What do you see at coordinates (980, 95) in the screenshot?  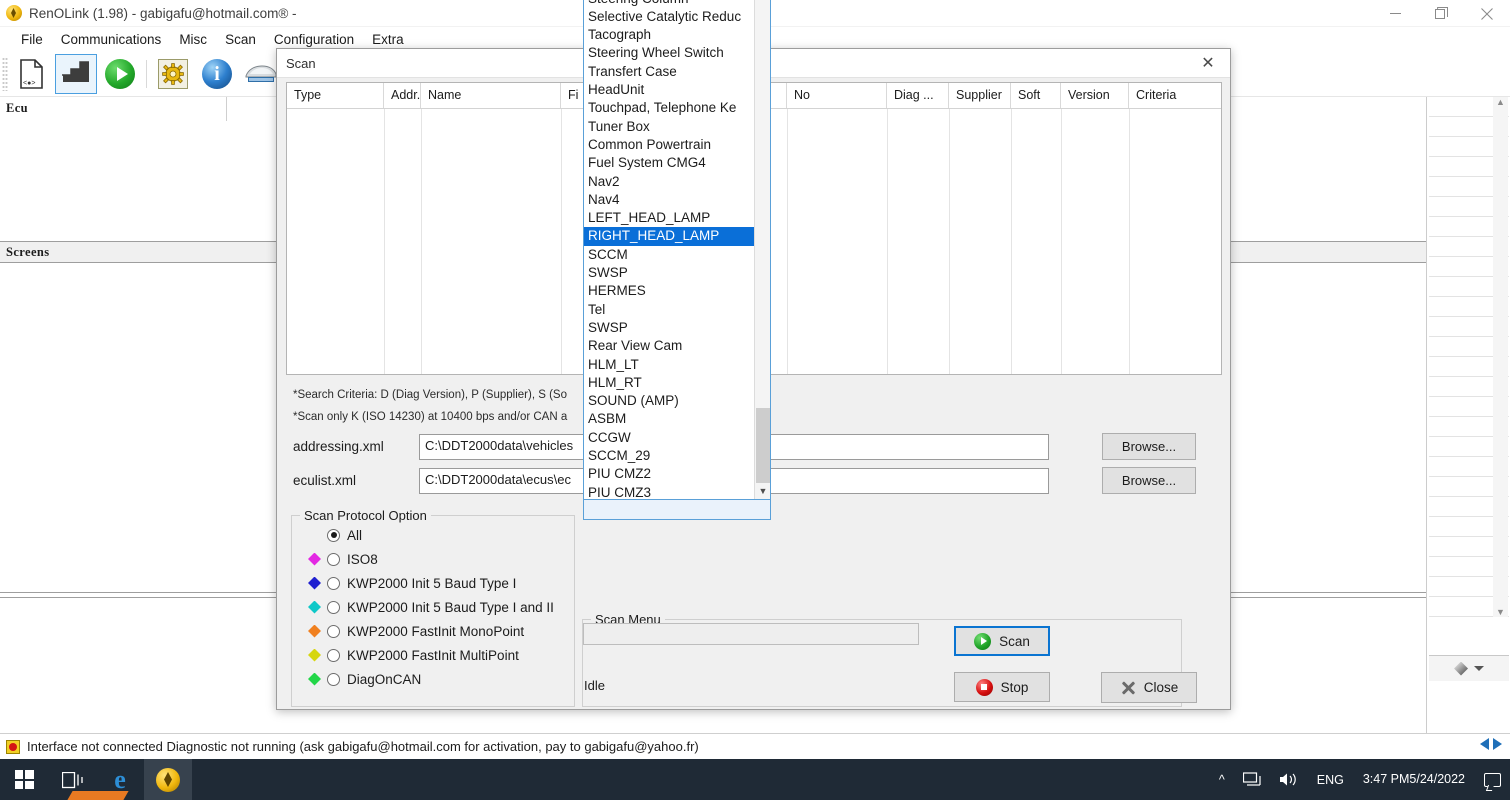 I see `column-header-supplier: Supplier` at bounding box center [980, 95].